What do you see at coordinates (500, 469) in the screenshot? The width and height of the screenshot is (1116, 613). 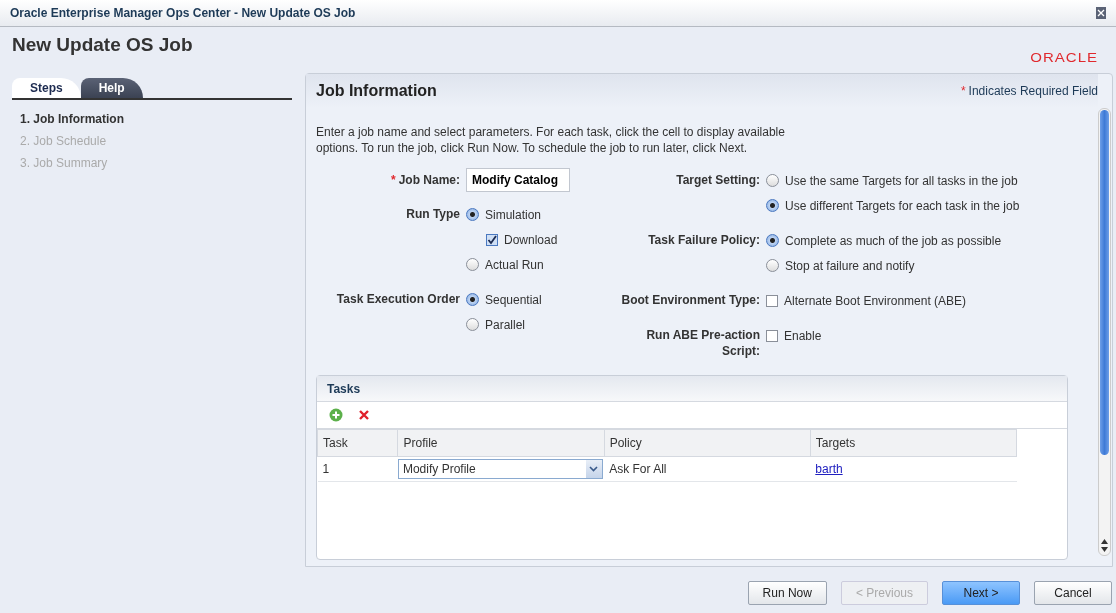 I see `profile-dropdown: Modify Profile` at bounding box center [500, 469].